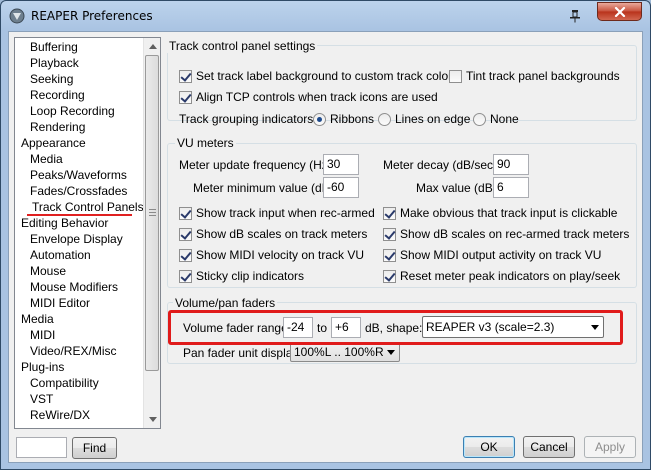 This screenshot has height=470, width=651. I want to click on sidebar-item-vst: VST, so click(41, 399).